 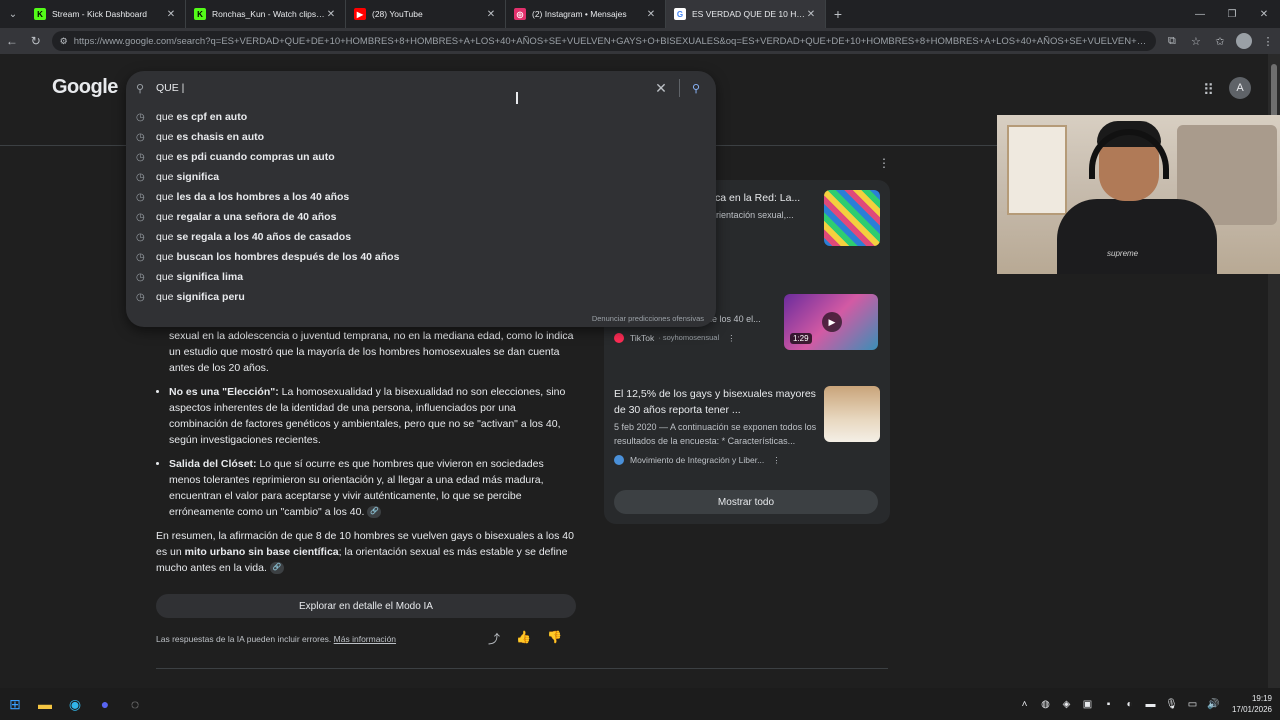 I want to click on thumbs-up-icon: 👍, so click(x=523, y=638).